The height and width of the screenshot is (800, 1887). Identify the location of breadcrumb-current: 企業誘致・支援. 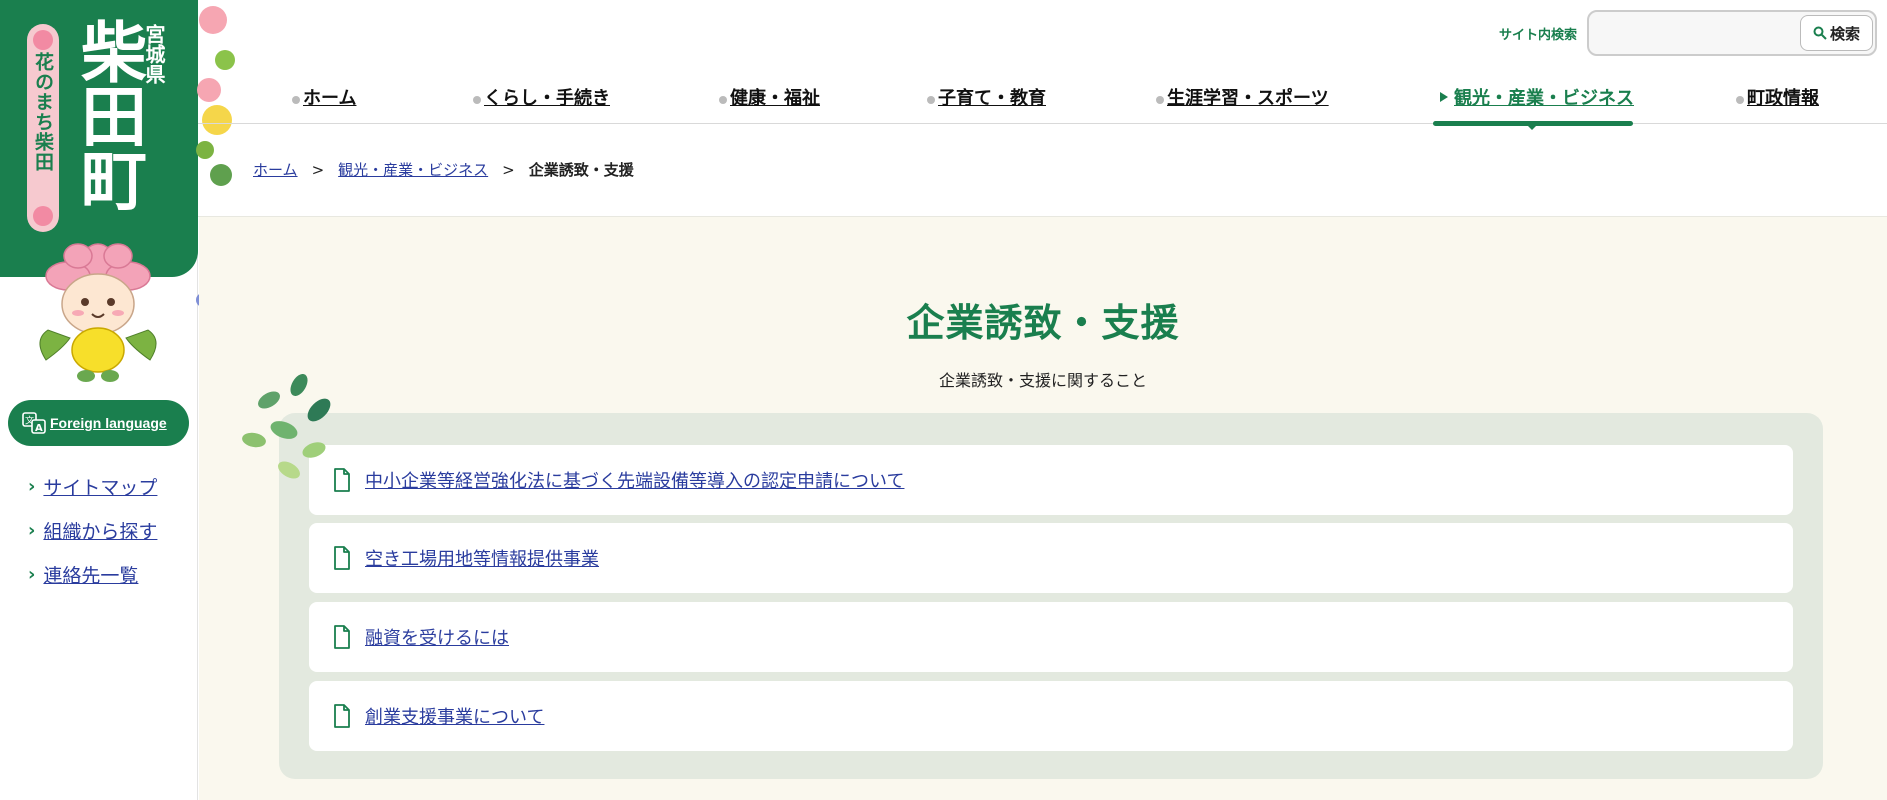
(581, 170).